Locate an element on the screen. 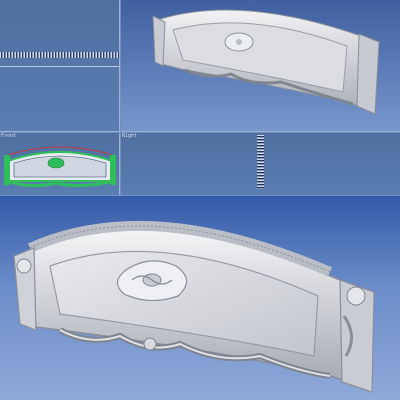  viewport-top is located at coordinates (60, 66).